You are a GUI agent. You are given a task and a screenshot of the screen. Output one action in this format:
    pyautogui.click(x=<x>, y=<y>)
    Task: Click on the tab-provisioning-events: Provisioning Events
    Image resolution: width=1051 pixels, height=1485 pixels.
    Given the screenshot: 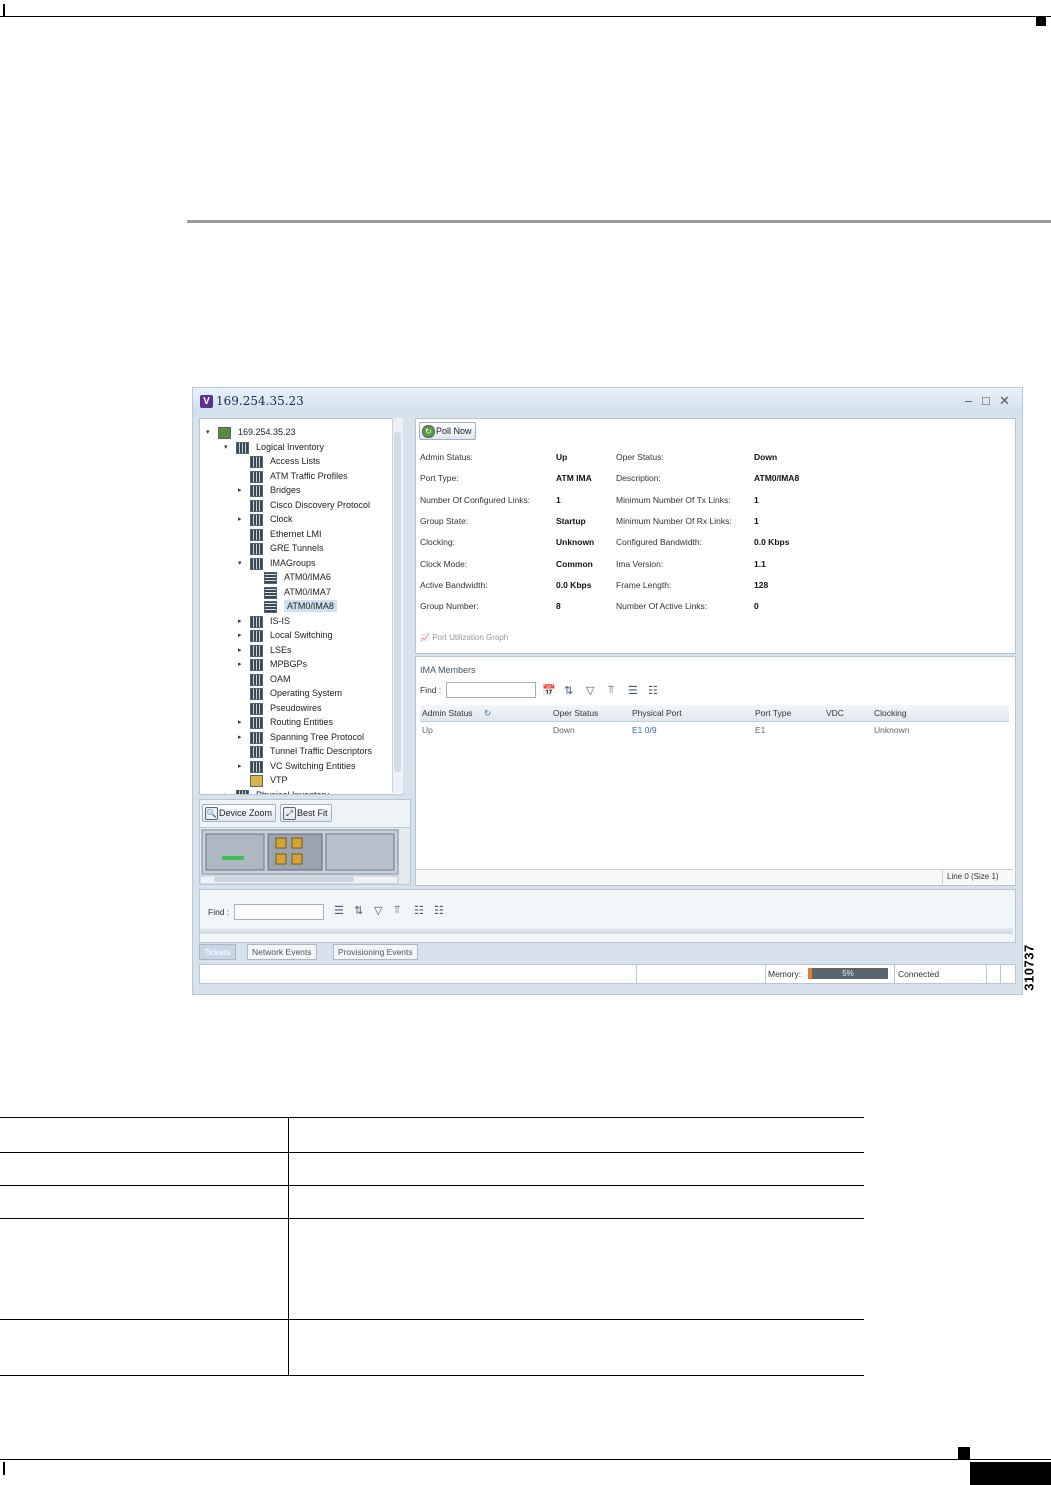 What is the action you would take?
    pyautogui.click(x=375, y=952)
    